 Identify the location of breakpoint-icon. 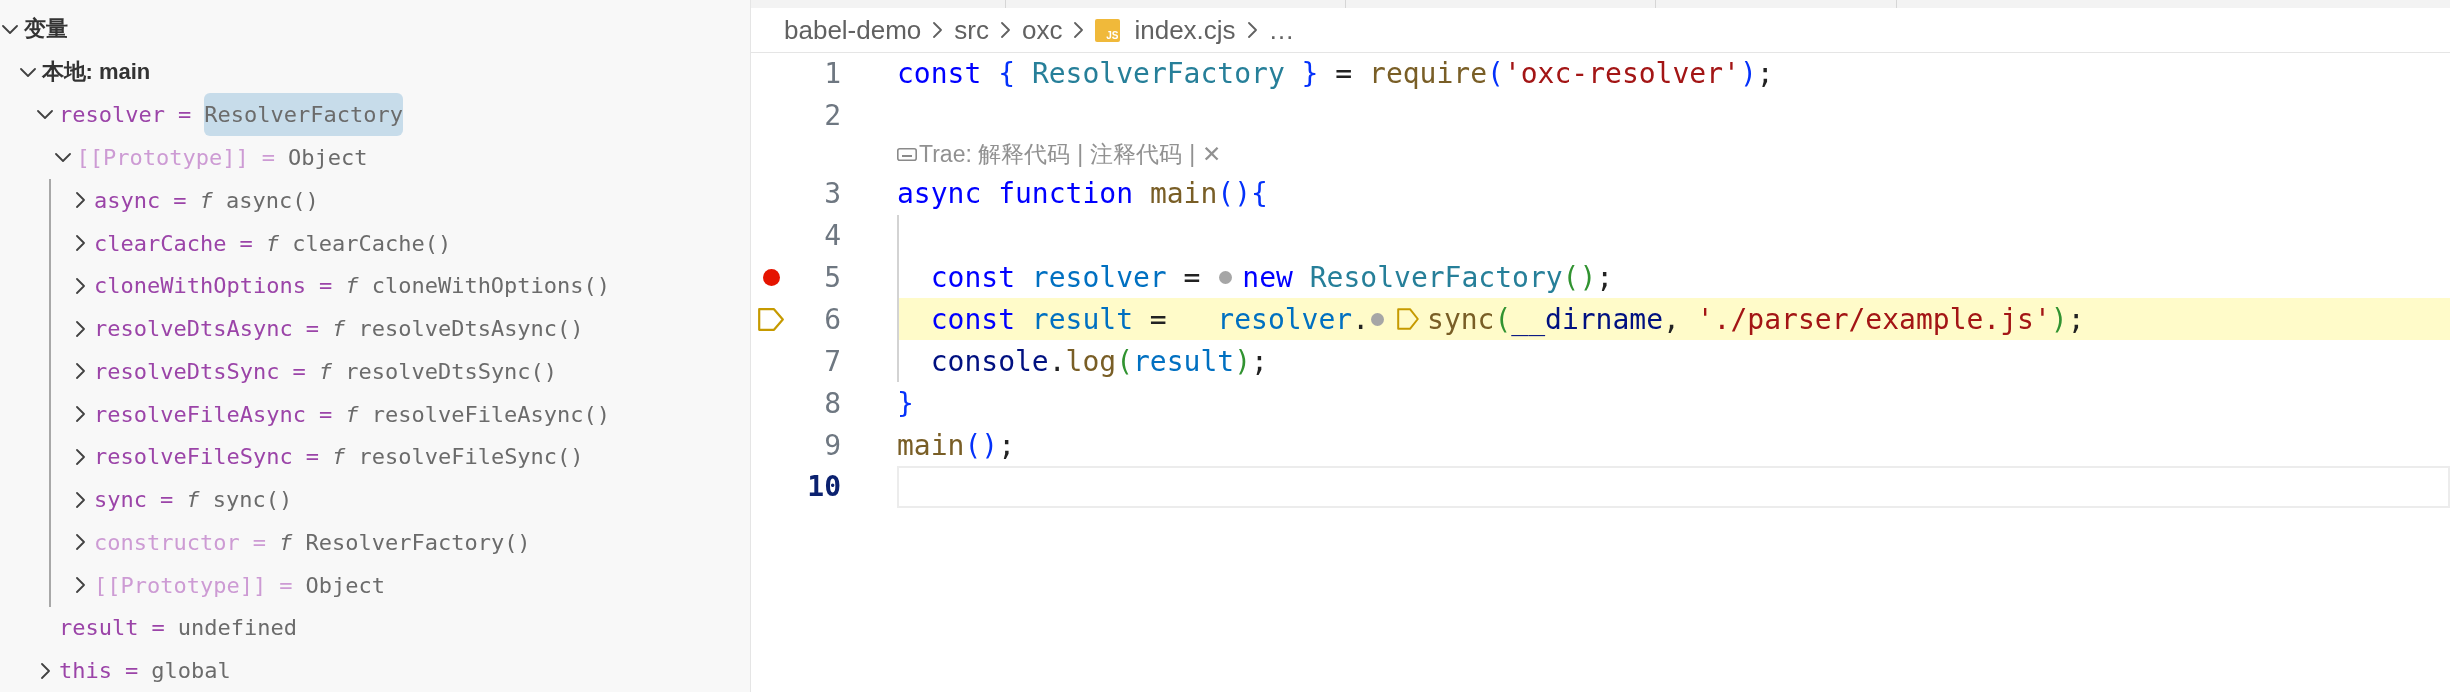
(771, 277).